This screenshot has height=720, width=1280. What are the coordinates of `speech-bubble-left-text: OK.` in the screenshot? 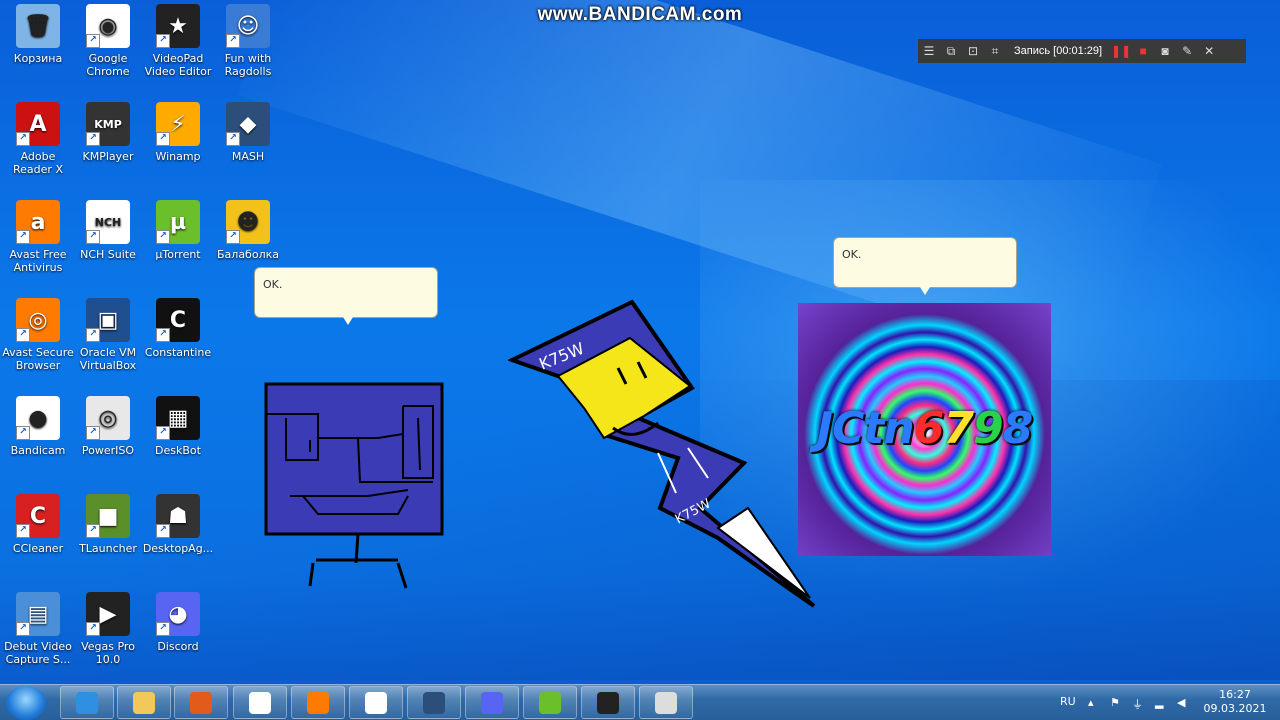 It's located at (273, 284).